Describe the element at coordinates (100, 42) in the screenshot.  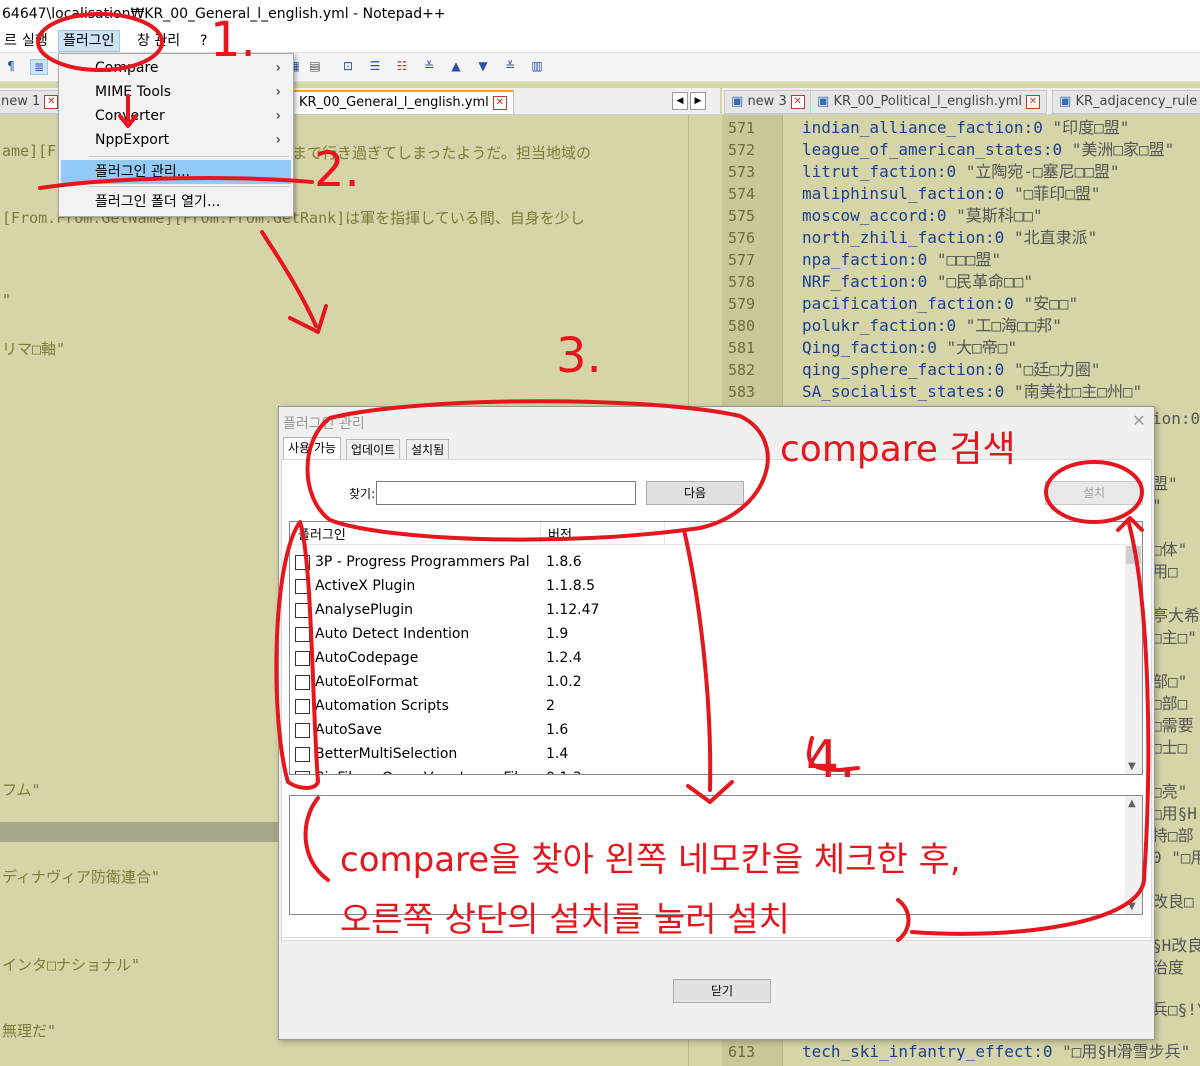
I see `circle-plugins-menu` at that location.